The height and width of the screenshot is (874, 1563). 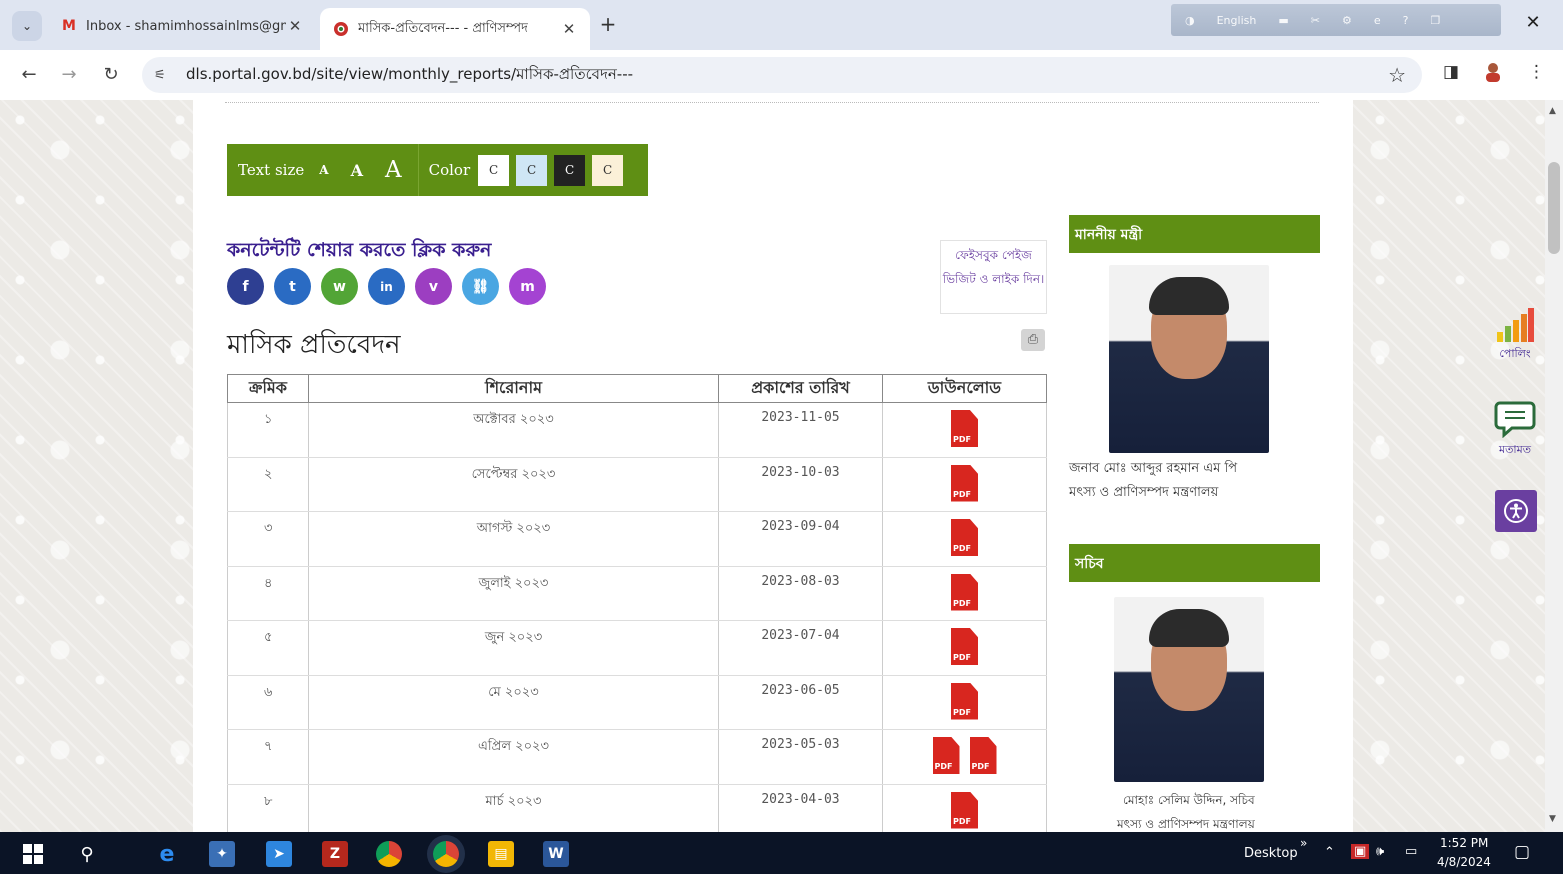 What do you see at coordinates (1283, 20) in the screenshot?
I see `minimize-icon: ▬` at bounding box center [1283, 20].